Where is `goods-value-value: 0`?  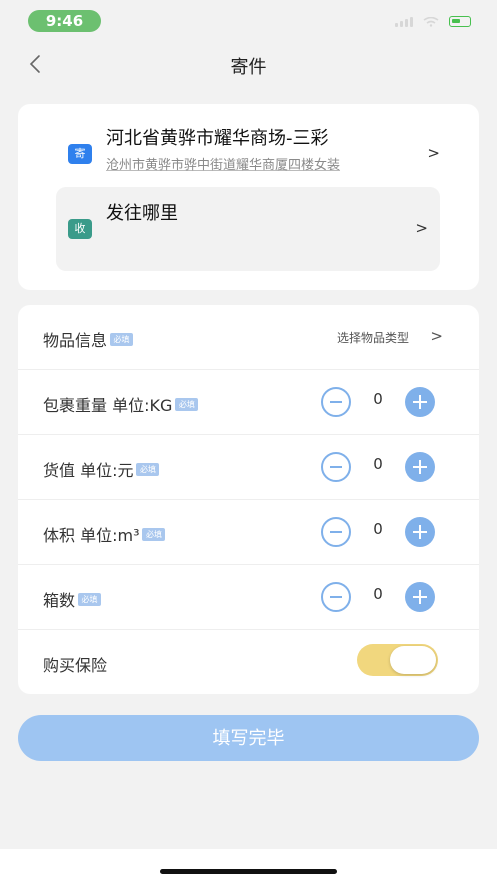
goods-value-value: 0 is located at coordinates (378, 464).